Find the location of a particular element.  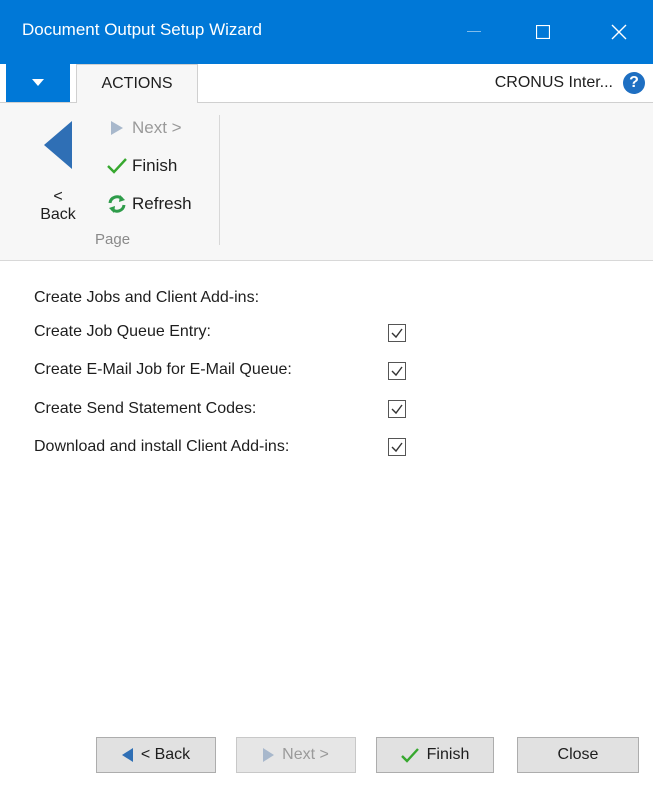

field-label: Create E-Mail Job for E-Mail Queue: is located at coordinates (163, 369).